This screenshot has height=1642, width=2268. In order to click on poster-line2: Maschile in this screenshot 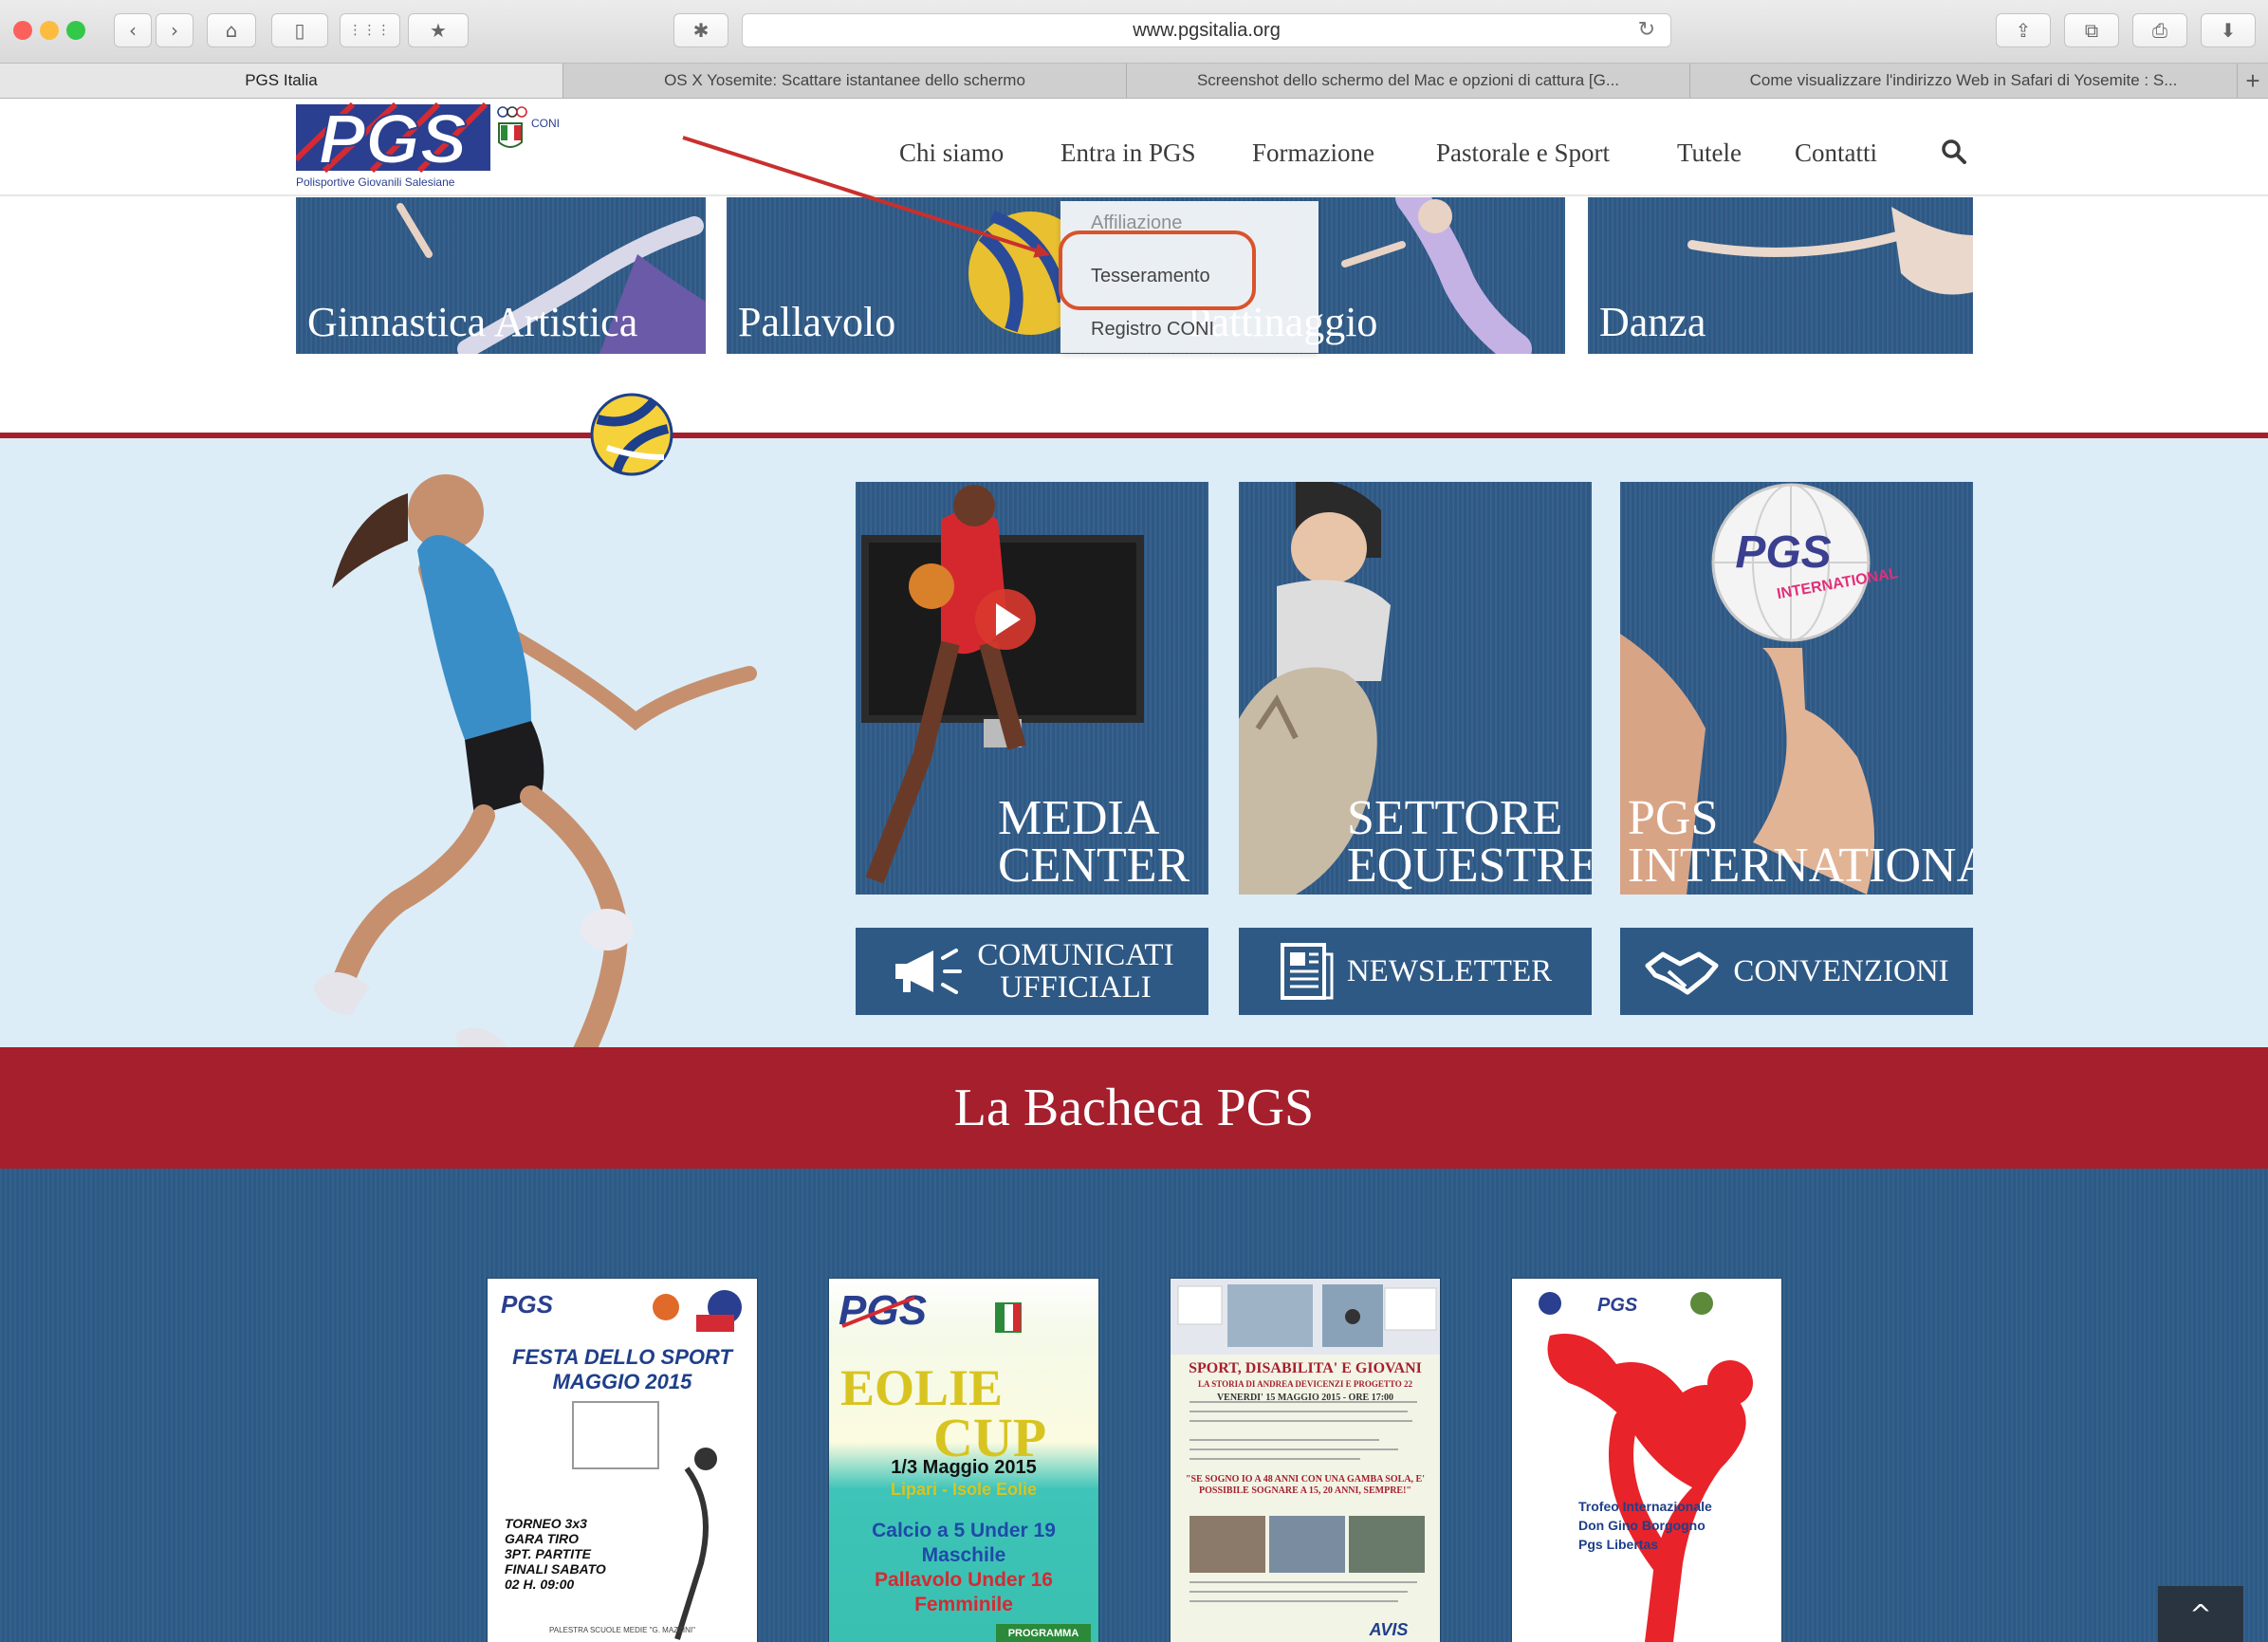, I will do `click(963, 1555)`.